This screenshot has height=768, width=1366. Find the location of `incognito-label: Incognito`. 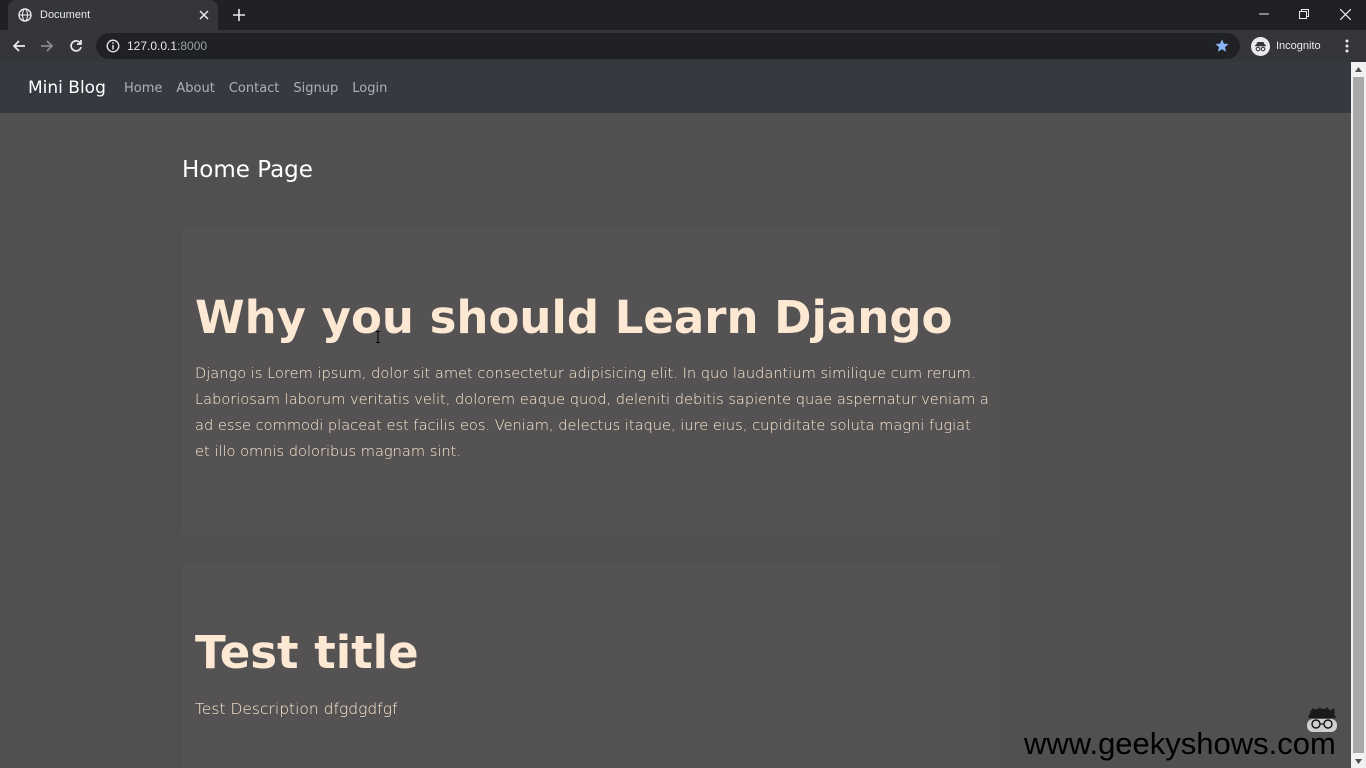

incognito-label: Incognito is located at coordinates (1298, 46).